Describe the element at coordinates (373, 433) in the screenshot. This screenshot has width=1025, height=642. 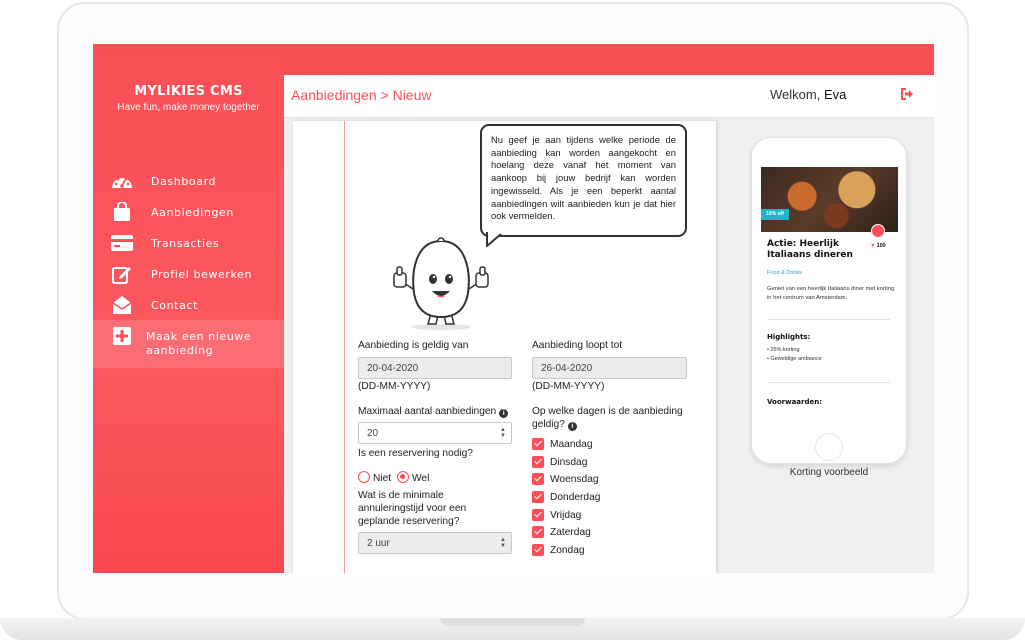
I see `max-offers-value: 20` at that location.